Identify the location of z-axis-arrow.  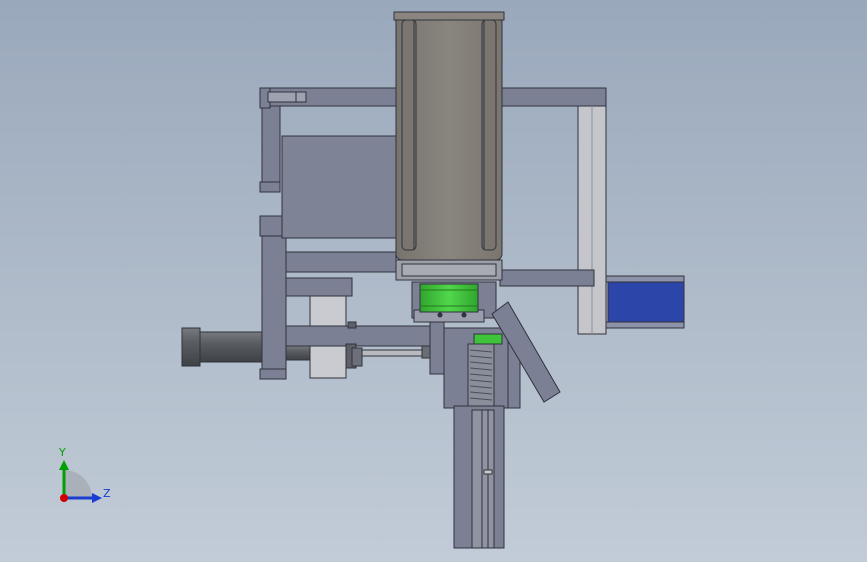
(97, 498).